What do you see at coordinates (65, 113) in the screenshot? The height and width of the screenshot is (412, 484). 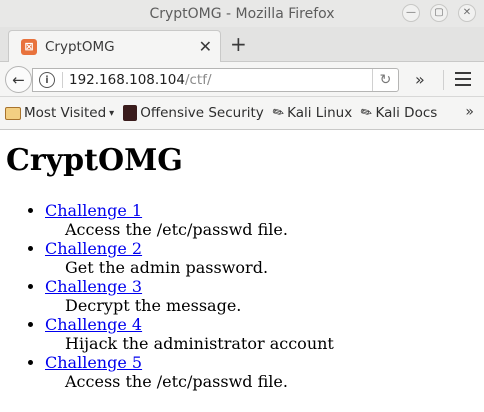 I see `bookmark-label: Most Visited` at bounding box center [65, 113].